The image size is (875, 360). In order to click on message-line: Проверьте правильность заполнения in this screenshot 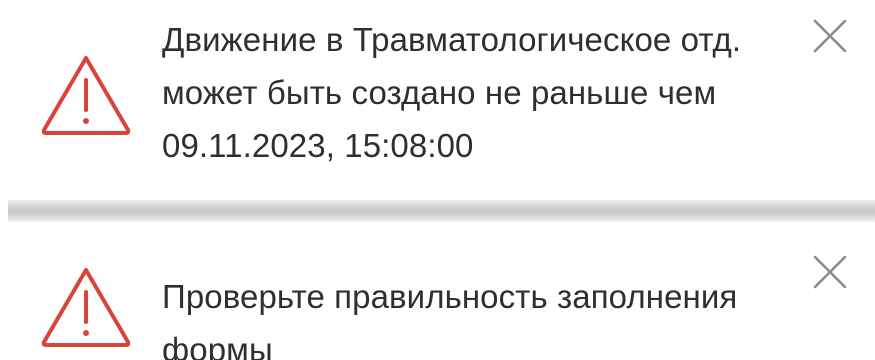, I will do `click(450, 296)`.